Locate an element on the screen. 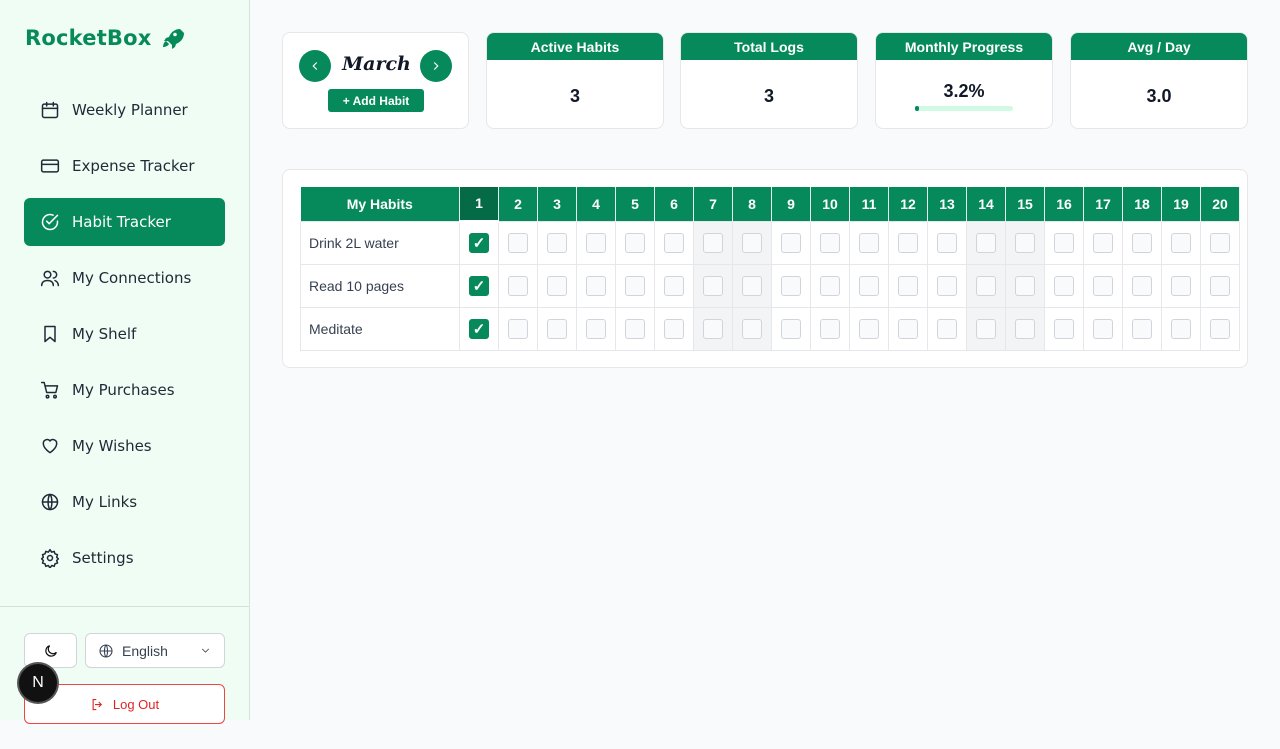  sidebar-item-label: Weekly Planner is located at coordinates (130, 110).